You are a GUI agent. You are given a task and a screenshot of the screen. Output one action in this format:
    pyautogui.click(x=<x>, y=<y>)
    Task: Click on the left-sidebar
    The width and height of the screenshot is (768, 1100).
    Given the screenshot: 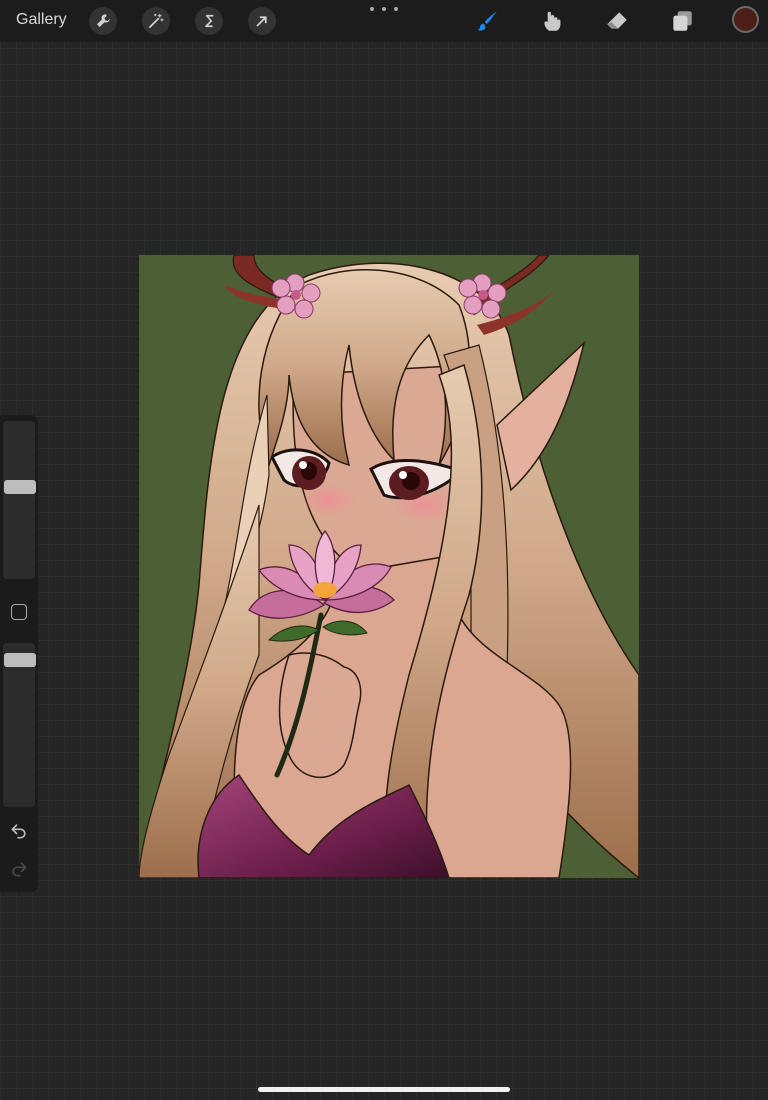 What is the action you would take?
    pyautogui.click(x=19, y=653)
    